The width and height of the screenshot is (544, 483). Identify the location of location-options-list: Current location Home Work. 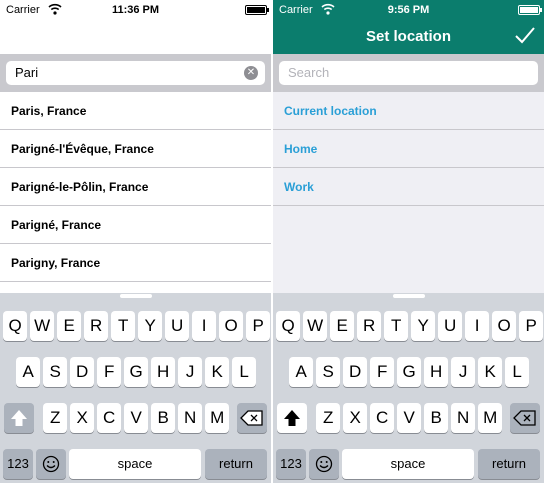
(408, 149).